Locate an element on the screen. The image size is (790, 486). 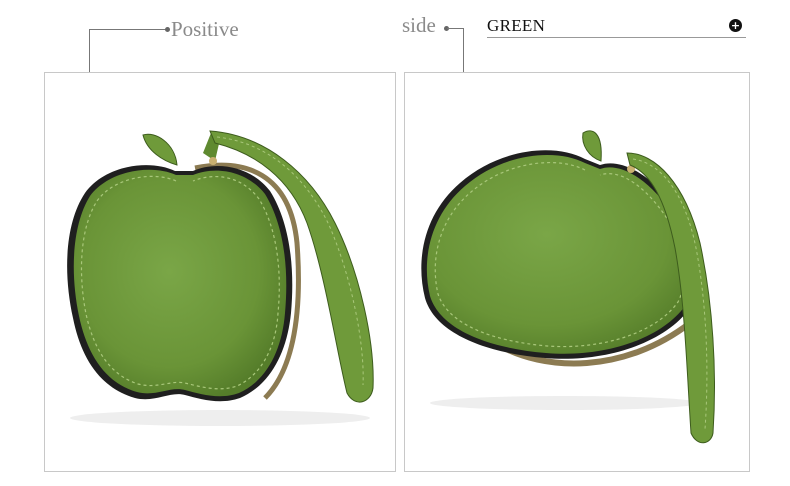
side-connector-horizontal is located at coordinates (455, 28).